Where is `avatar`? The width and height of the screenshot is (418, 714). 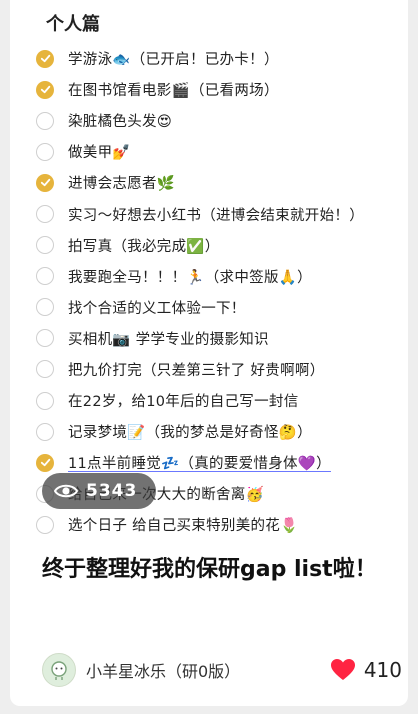 avatar is located at coordinates (59, 670).